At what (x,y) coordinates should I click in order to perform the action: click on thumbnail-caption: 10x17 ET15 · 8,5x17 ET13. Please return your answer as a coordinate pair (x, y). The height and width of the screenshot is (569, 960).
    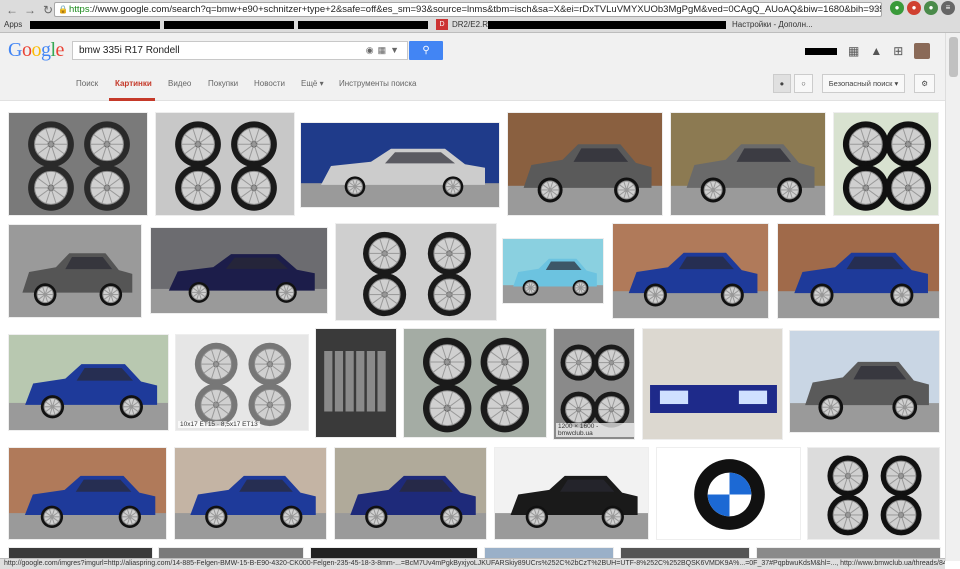
    Looking at the image, I should click on (219, 424).